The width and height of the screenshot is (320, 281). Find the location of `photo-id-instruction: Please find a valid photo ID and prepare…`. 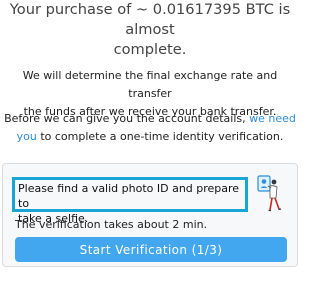

photo-id-instruction: Please find a valid photo ID and prepare… is located at coordinates (130, 201).